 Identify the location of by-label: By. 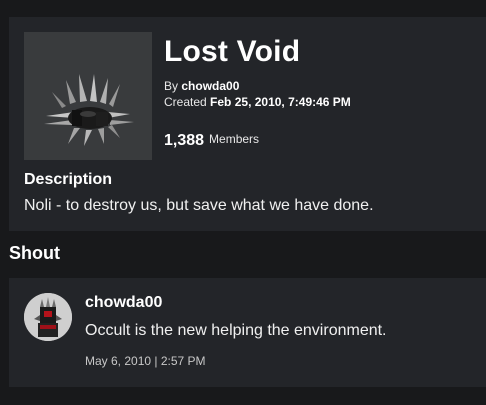
(171, 86).